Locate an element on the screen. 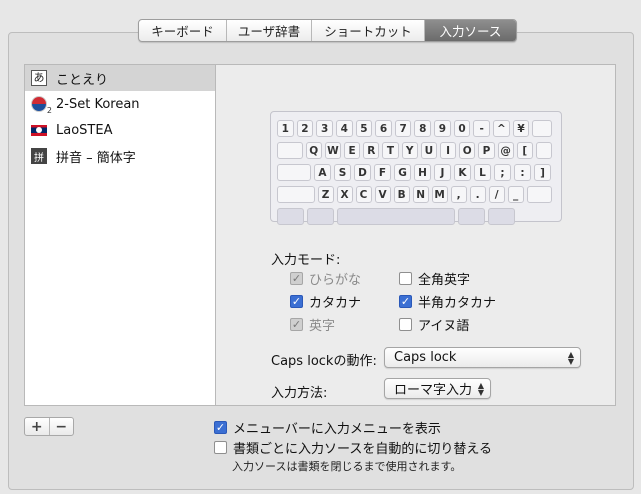 This screenshot has width=641, height=494. checkbox-label: ひらがな is located at coordinates (335, 280).